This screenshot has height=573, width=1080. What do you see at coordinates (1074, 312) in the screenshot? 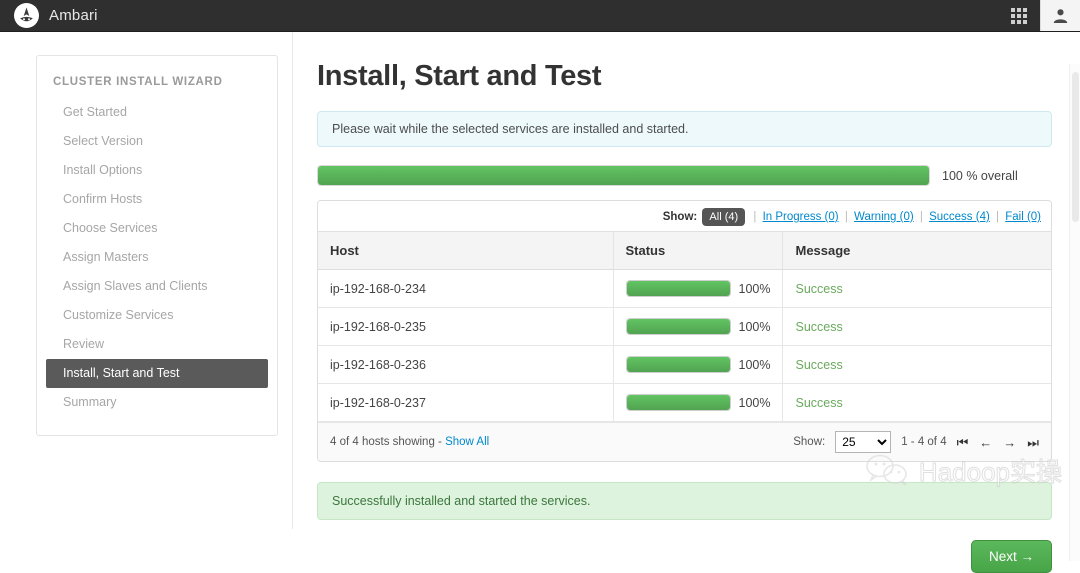
I see `vertical-scrollbar` at bounding box center [1074, 312].